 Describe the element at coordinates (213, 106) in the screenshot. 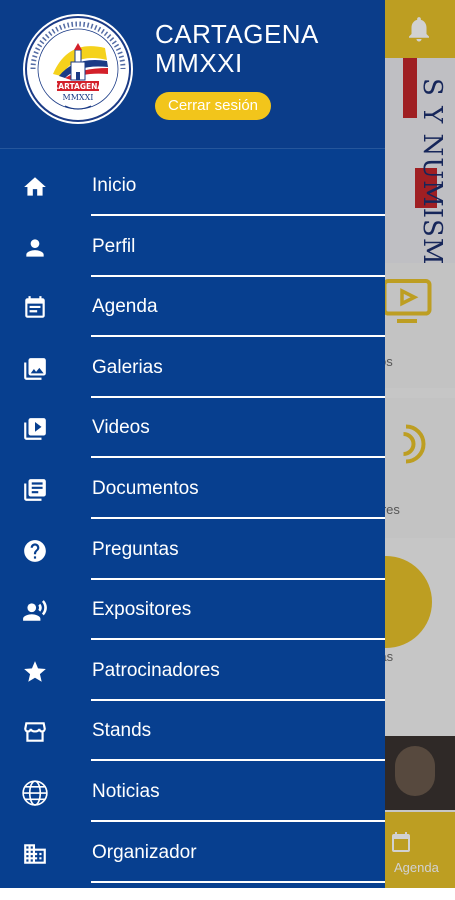

I see `logout-button: Cerrar sesión` at that location.